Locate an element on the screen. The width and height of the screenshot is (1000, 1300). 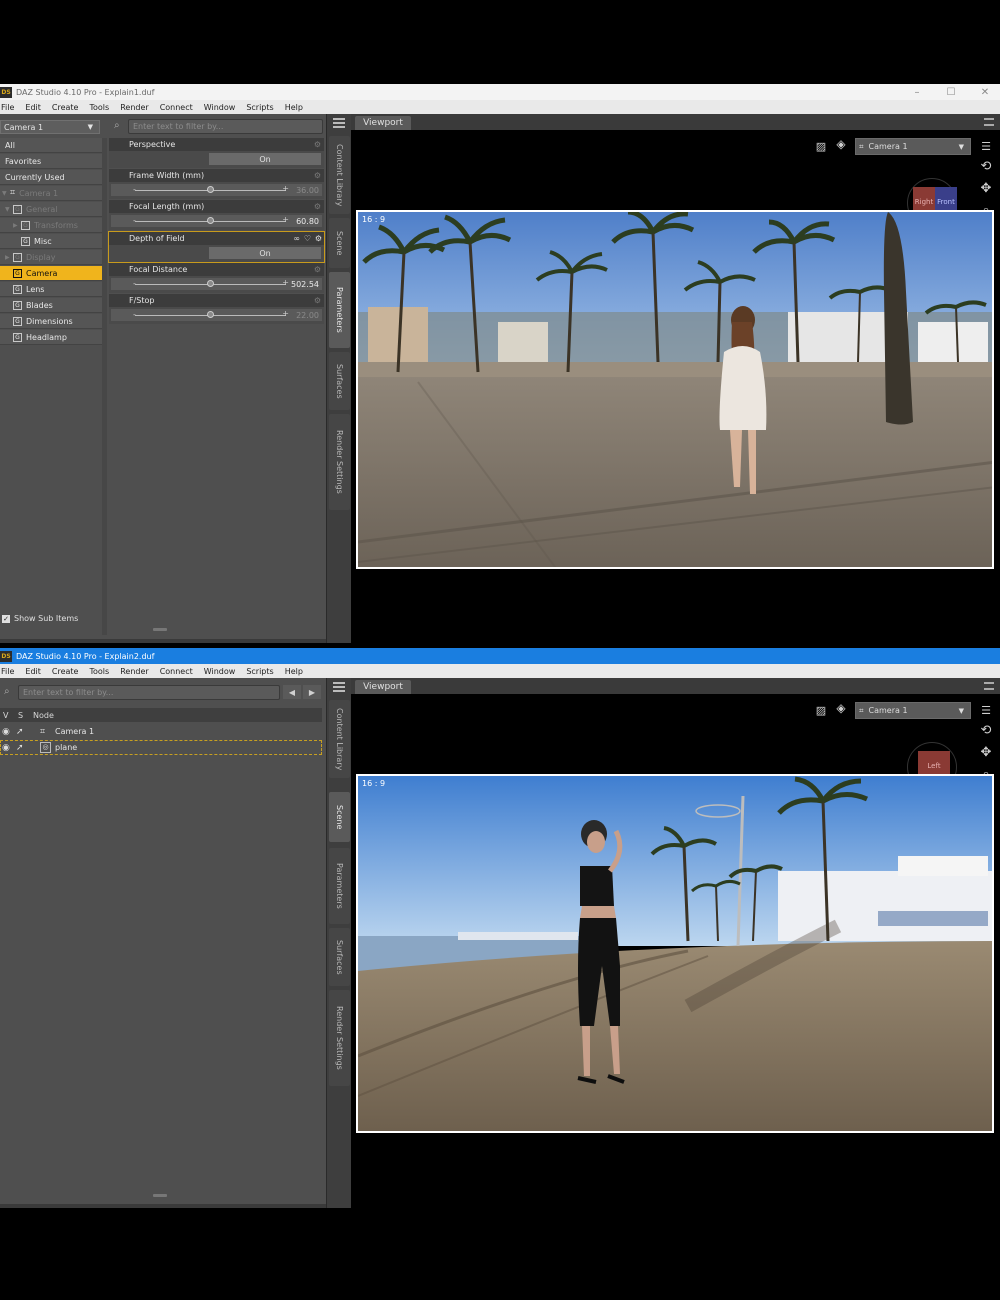
category-lens: G Lens is located at coordinates (51, 289).